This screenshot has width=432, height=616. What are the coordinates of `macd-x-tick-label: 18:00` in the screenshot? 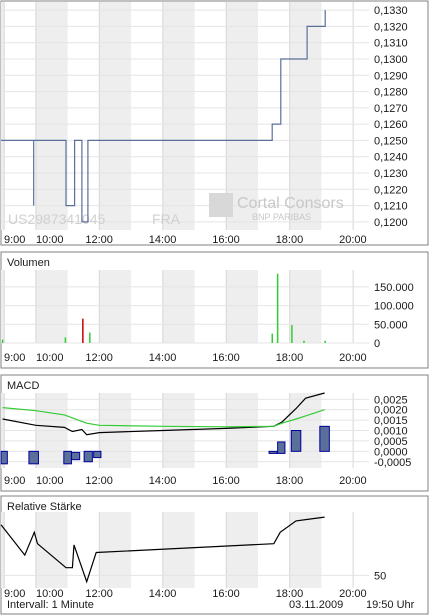 It's located at (290, 481).